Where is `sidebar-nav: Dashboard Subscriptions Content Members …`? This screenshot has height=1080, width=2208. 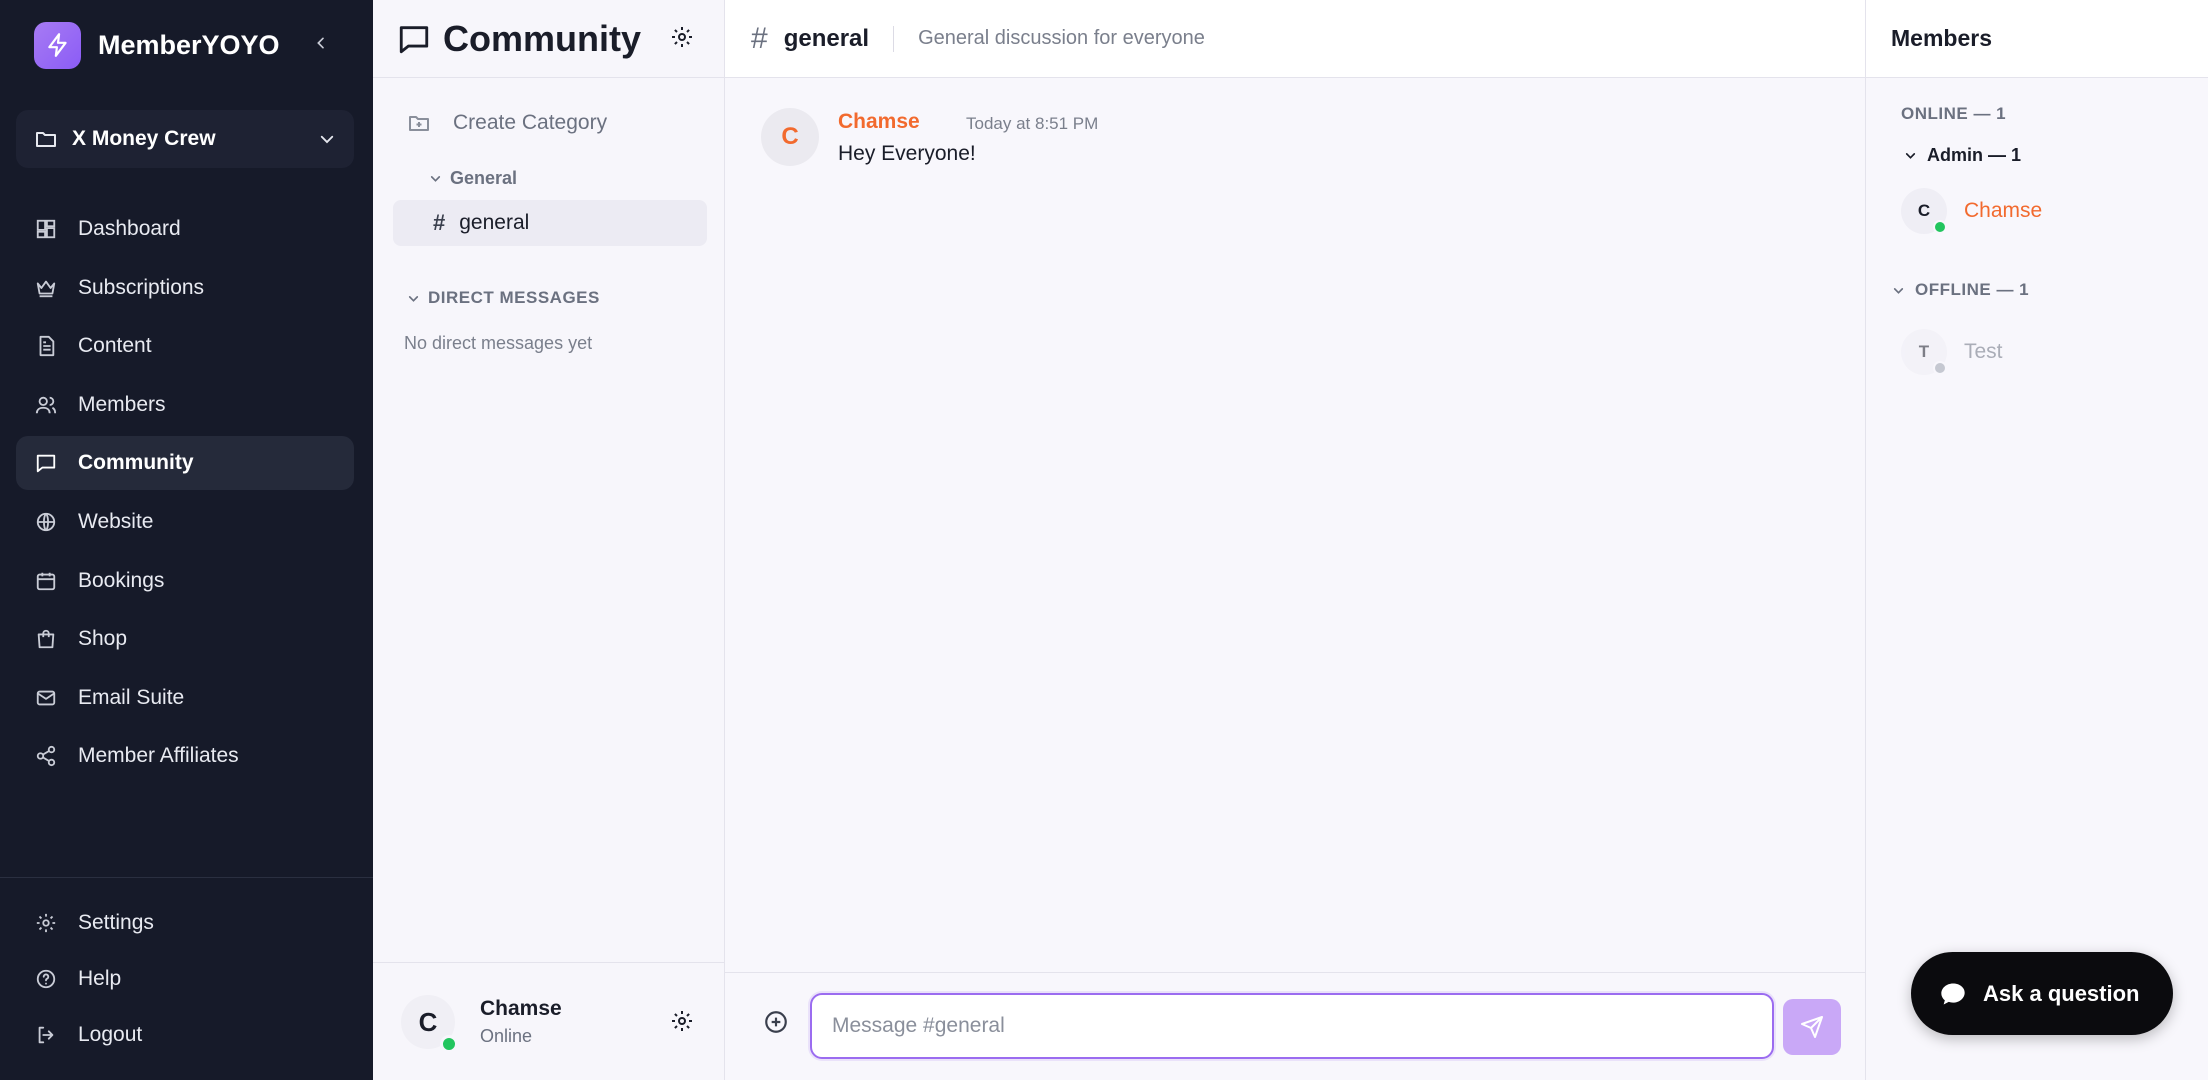
sidebar-nav: Dashboard Subscriptions Content Members … is located at coordinates (185, 495).